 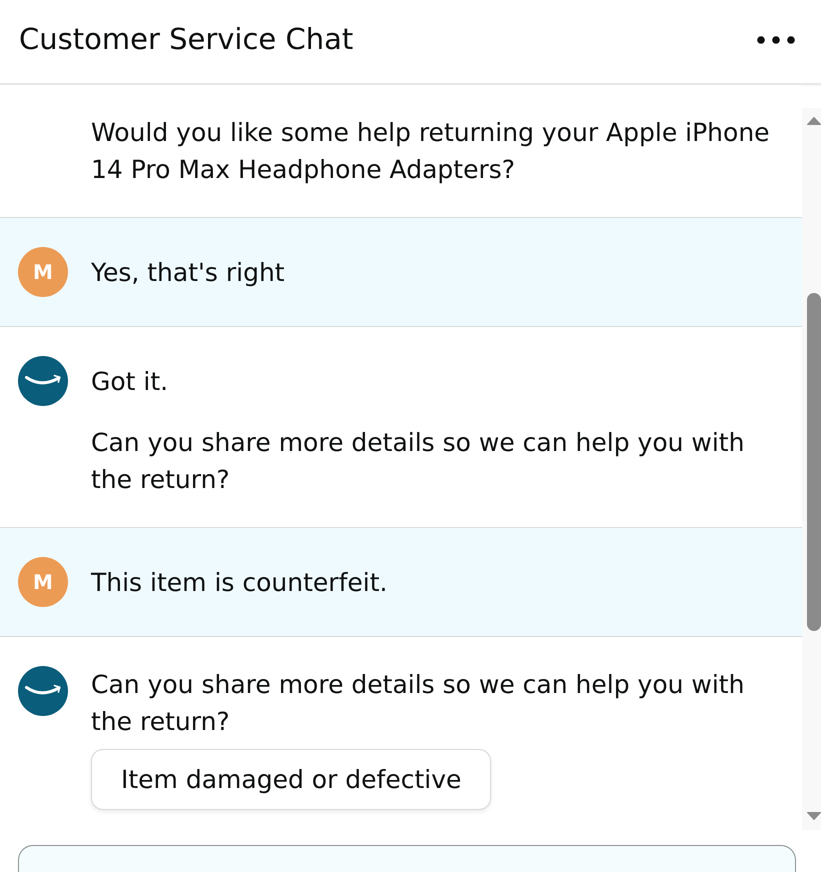 What do you see at coordinates (814, 121) in the screenshot?
I see `up-arrow-icon` at bounding box center [814, 121].